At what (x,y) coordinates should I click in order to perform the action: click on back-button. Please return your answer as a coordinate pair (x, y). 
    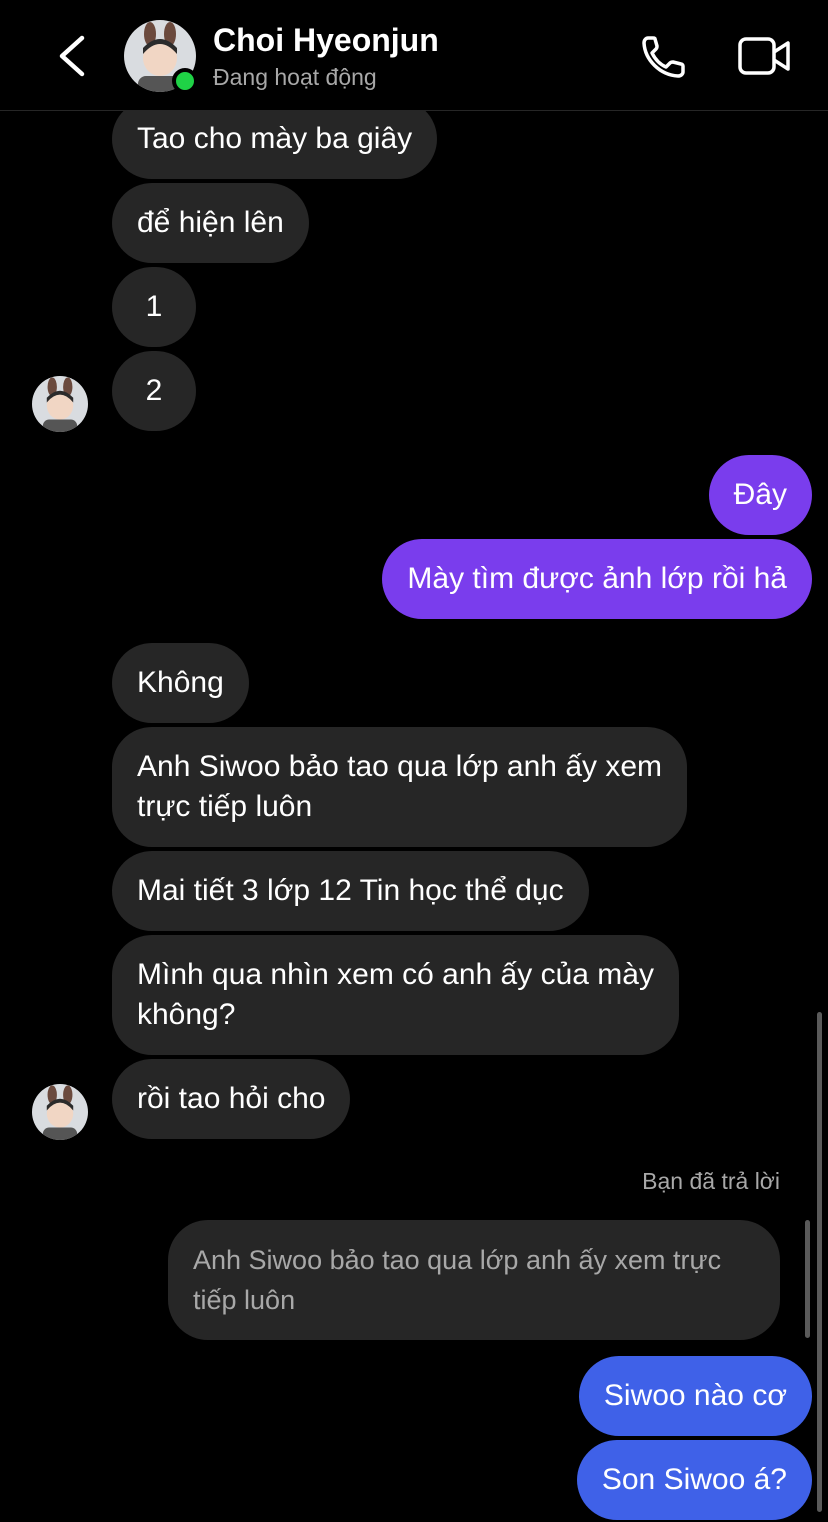
    Looking at the image, I should click on (72, 56).